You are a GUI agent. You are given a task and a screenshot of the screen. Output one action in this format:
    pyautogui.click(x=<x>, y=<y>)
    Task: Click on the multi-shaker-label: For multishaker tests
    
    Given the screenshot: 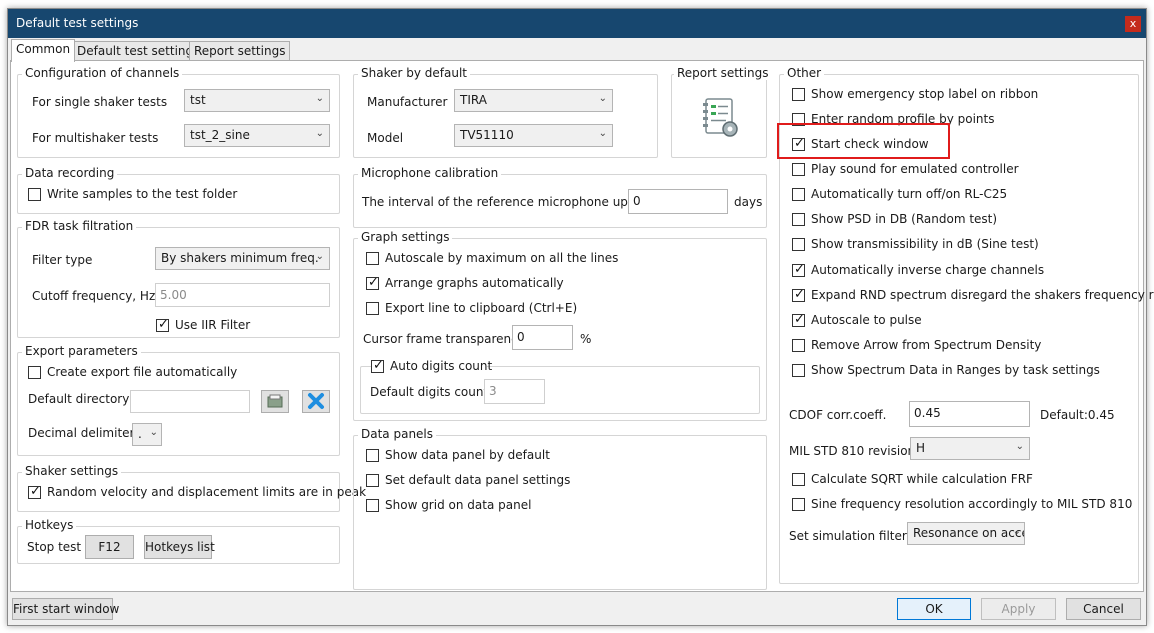 What is the action you would take?
    pyautogui.click(x=95, y=138)
    